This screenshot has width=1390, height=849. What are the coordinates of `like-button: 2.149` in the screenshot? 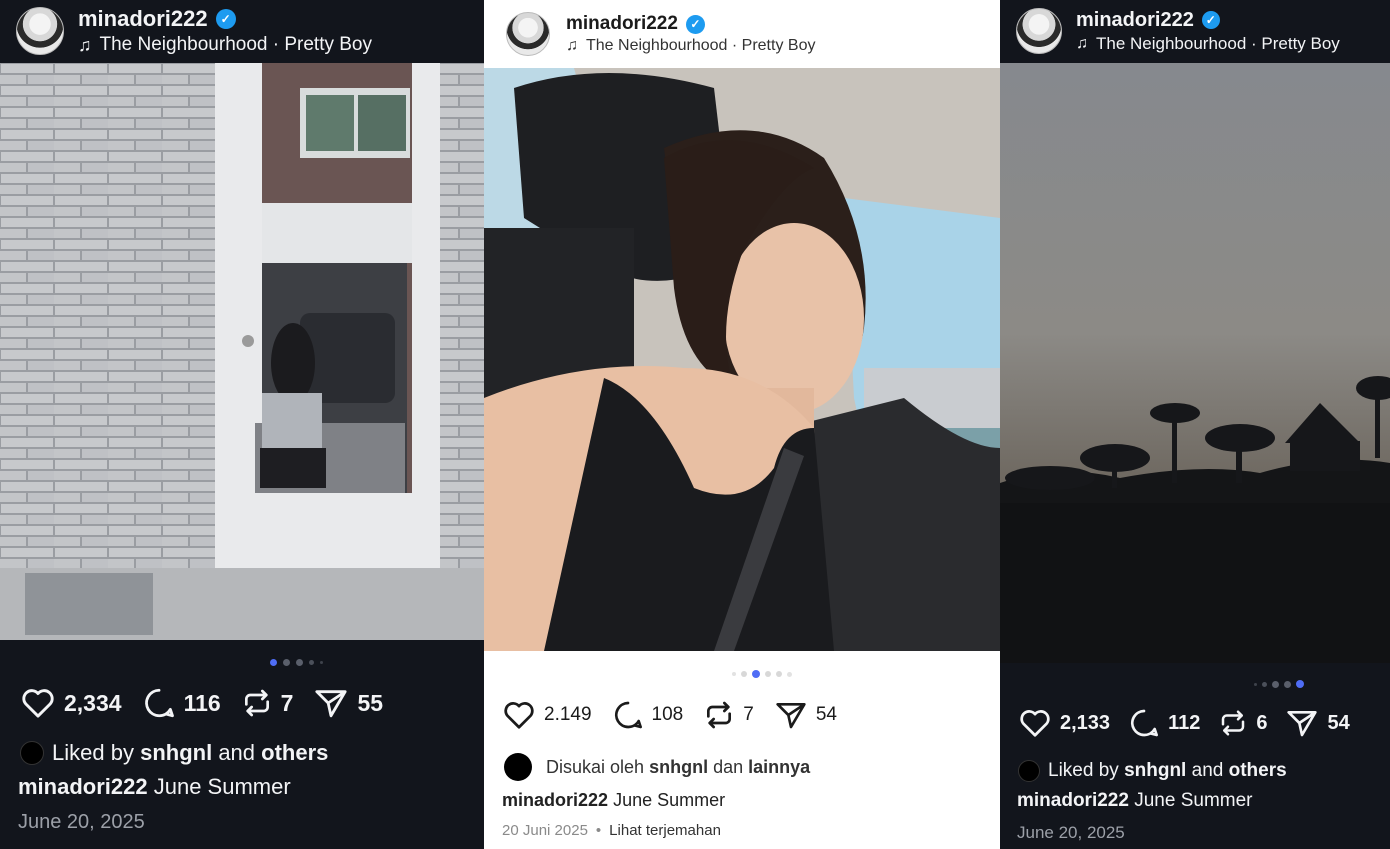 It's located at (547, 715).